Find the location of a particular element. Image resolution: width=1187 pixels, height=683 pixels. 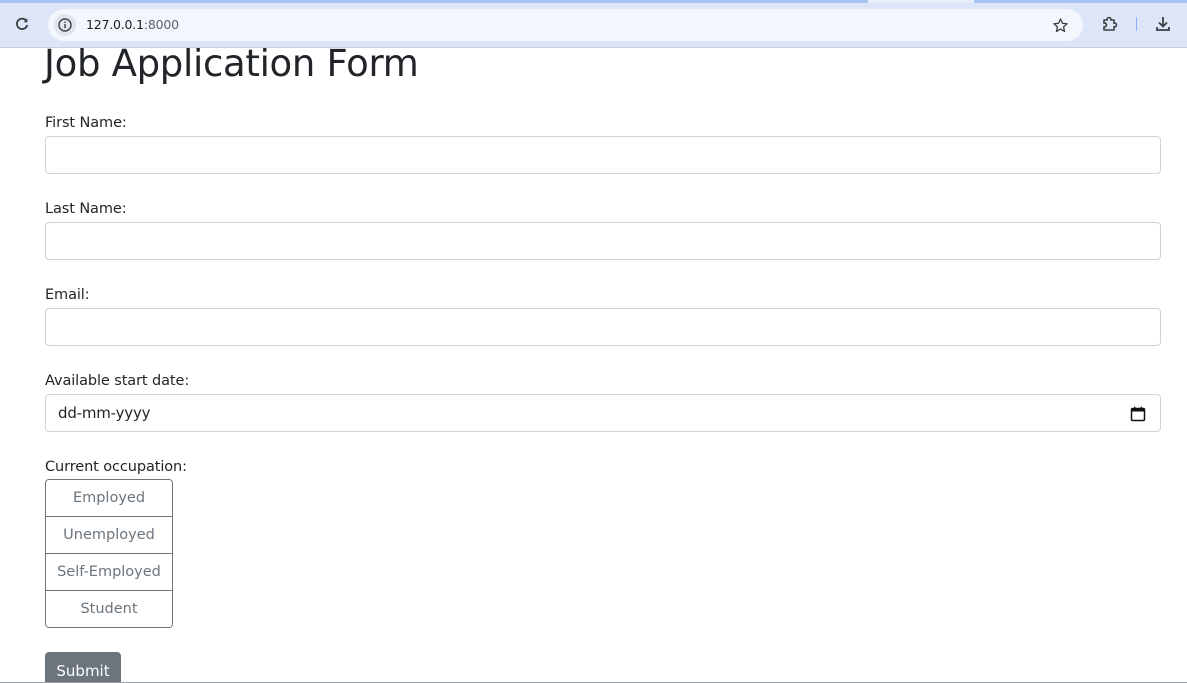

reload-icon is located at coordinates (22, 24).